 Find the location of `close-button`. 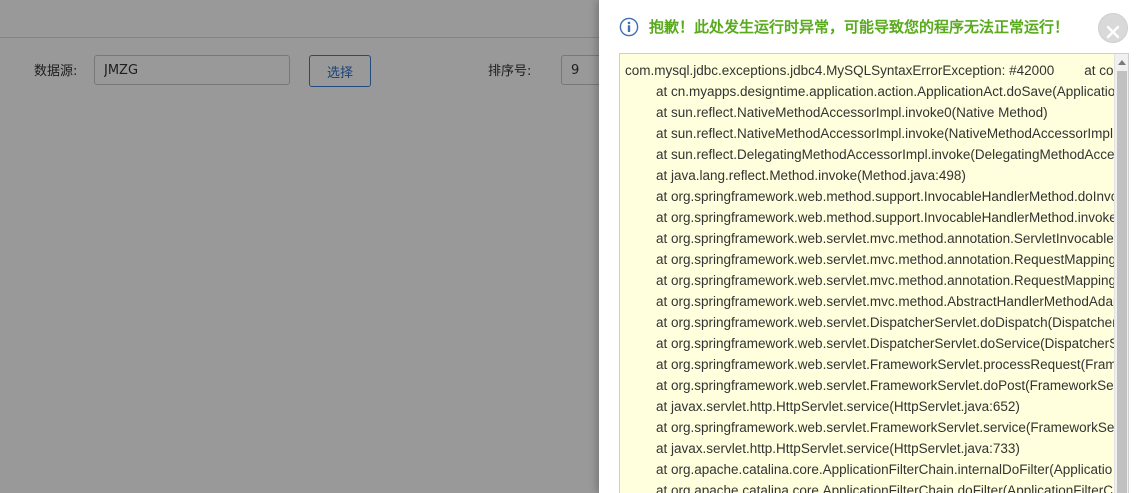

close-button is located at coordinates (1113, 28).